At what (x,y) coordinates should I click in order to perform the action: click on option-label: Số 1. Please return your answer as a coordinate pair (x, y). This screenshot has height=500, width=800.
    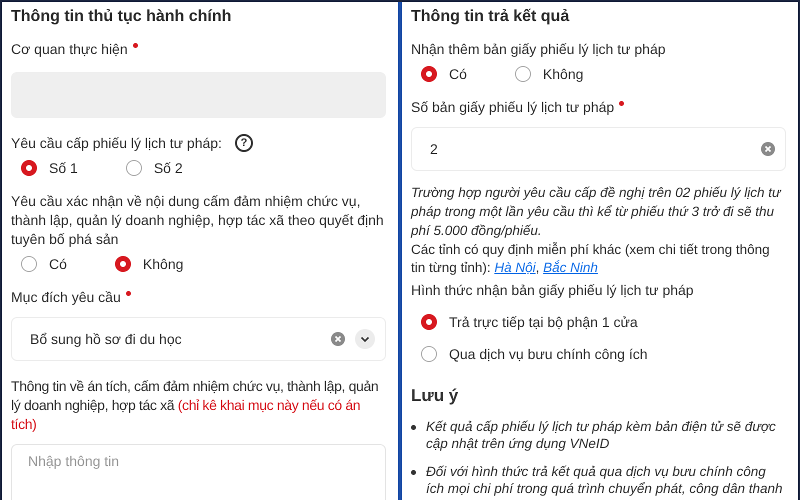
    Looking at the image, I should click on (63, 168).